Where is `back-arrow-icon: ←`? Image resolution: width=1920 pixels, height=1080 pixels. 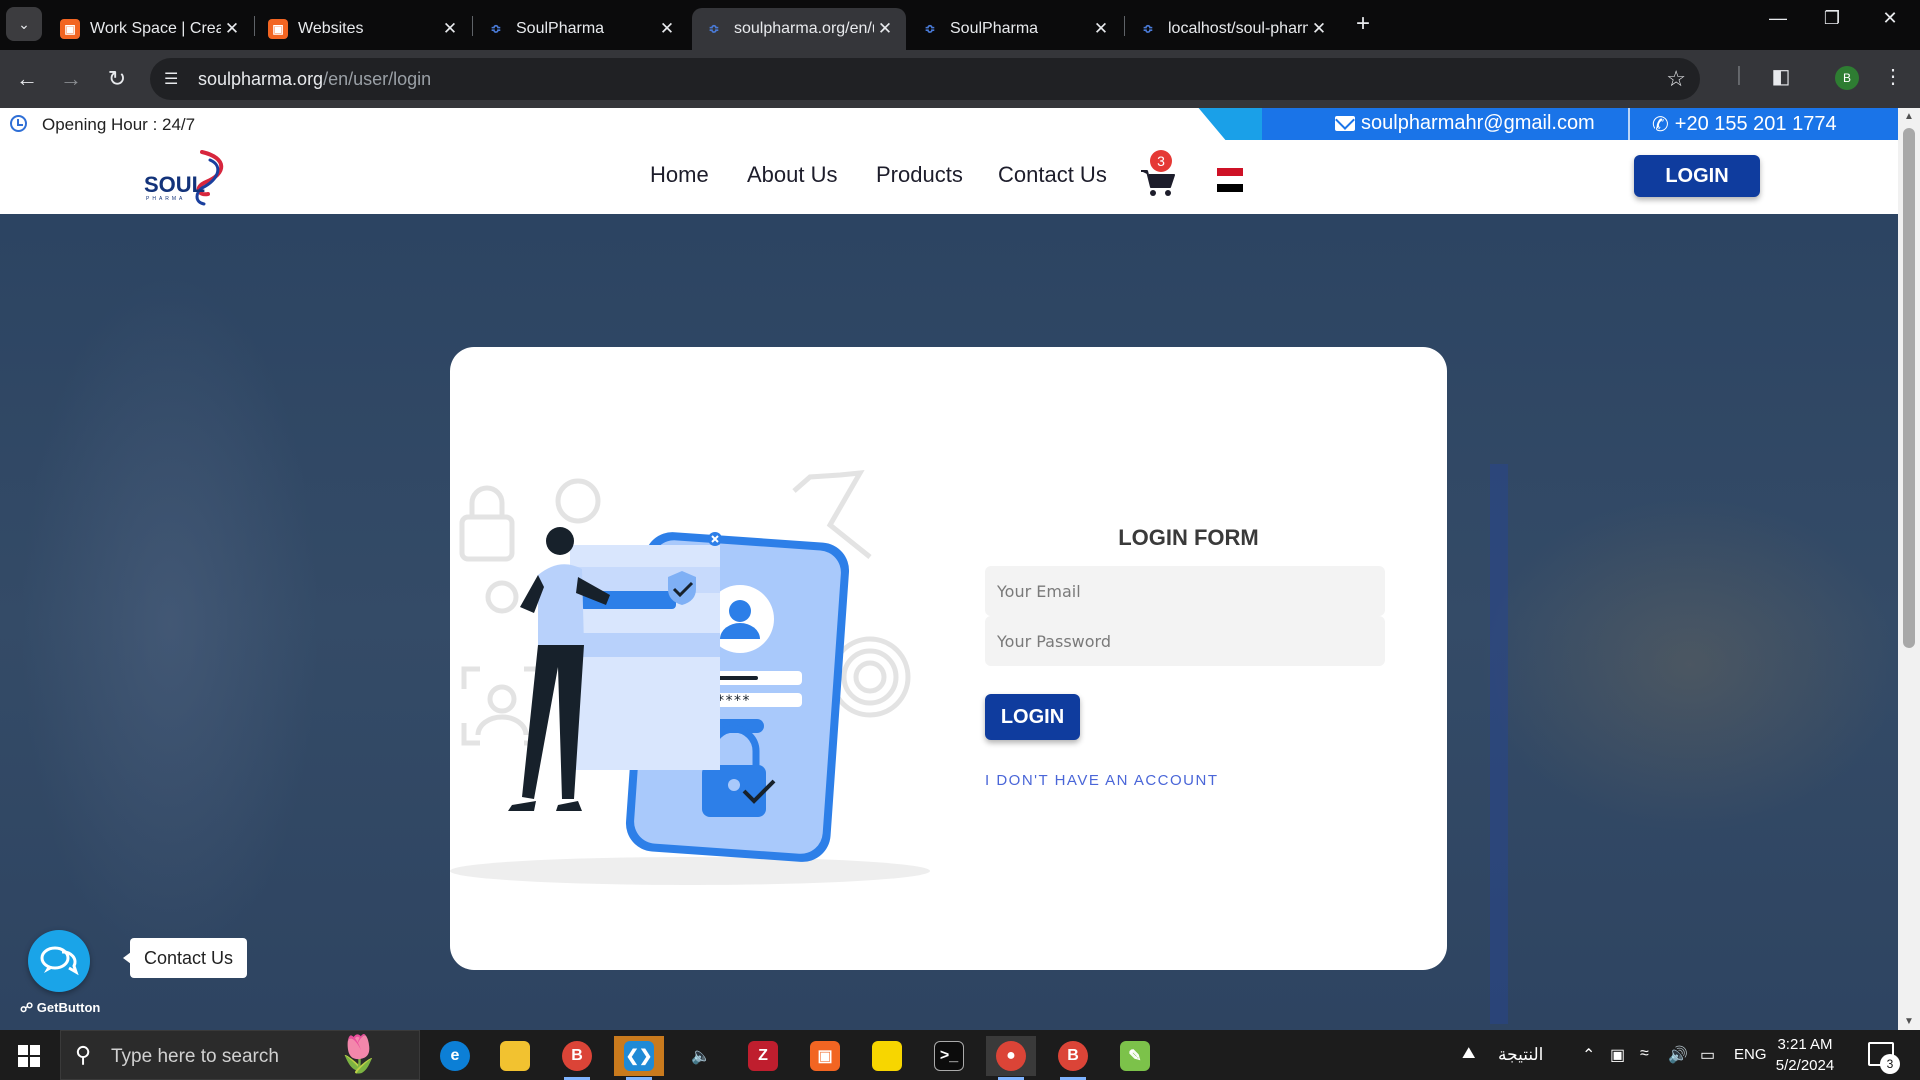 back-arrow-icon: ← is located at coordinates (27, 79).